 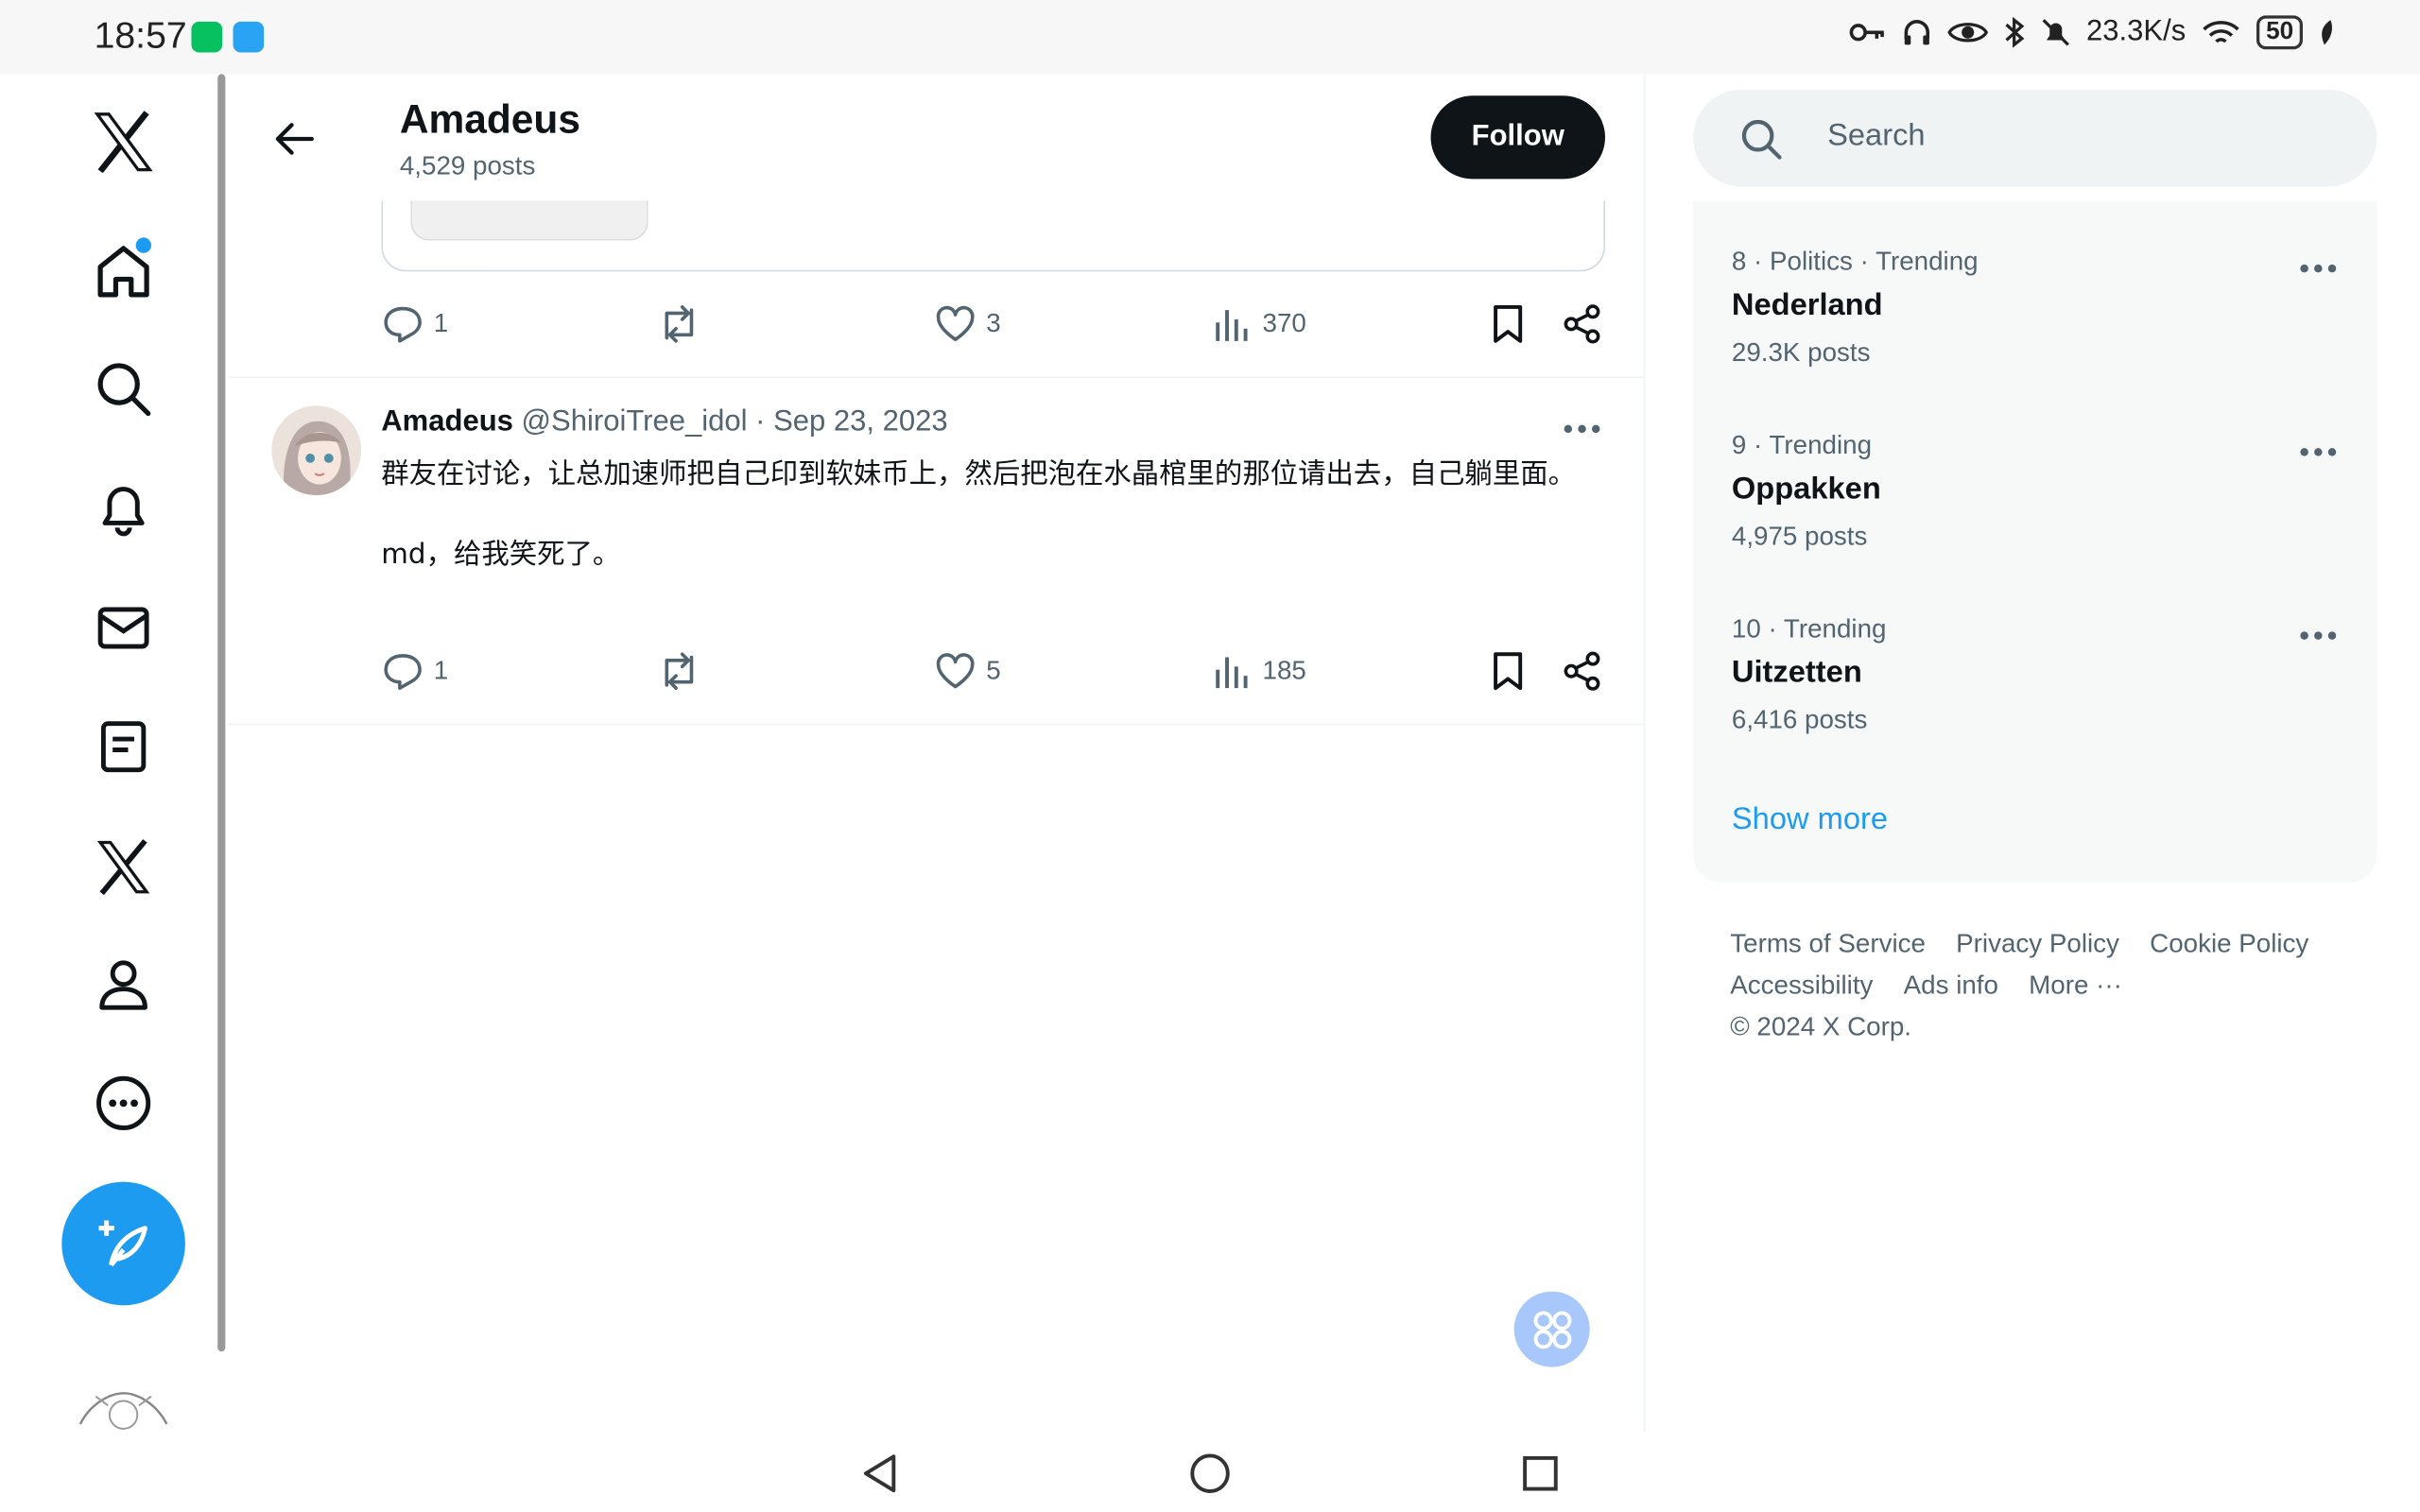 What do you see at coordinates (490, 119) in the screenshot?
I see `profile-title: Amadeus` at bounding box center [490, 119].